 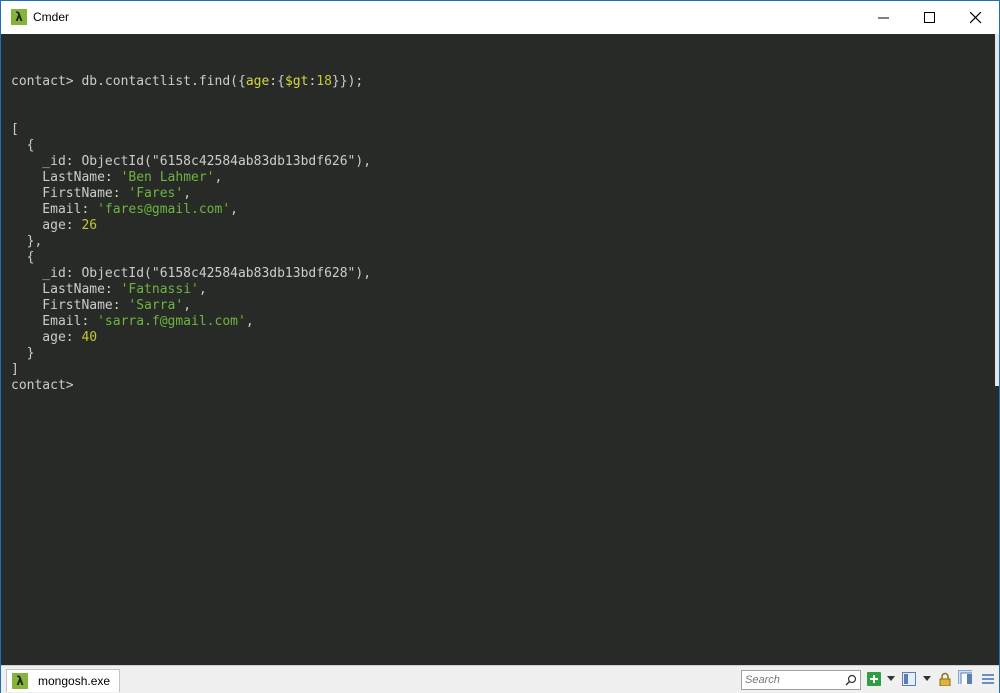 What do you see at coordinates (191, 354) in the screenshot?
I see `terminal-line: }` at bounding box center [191, 354].